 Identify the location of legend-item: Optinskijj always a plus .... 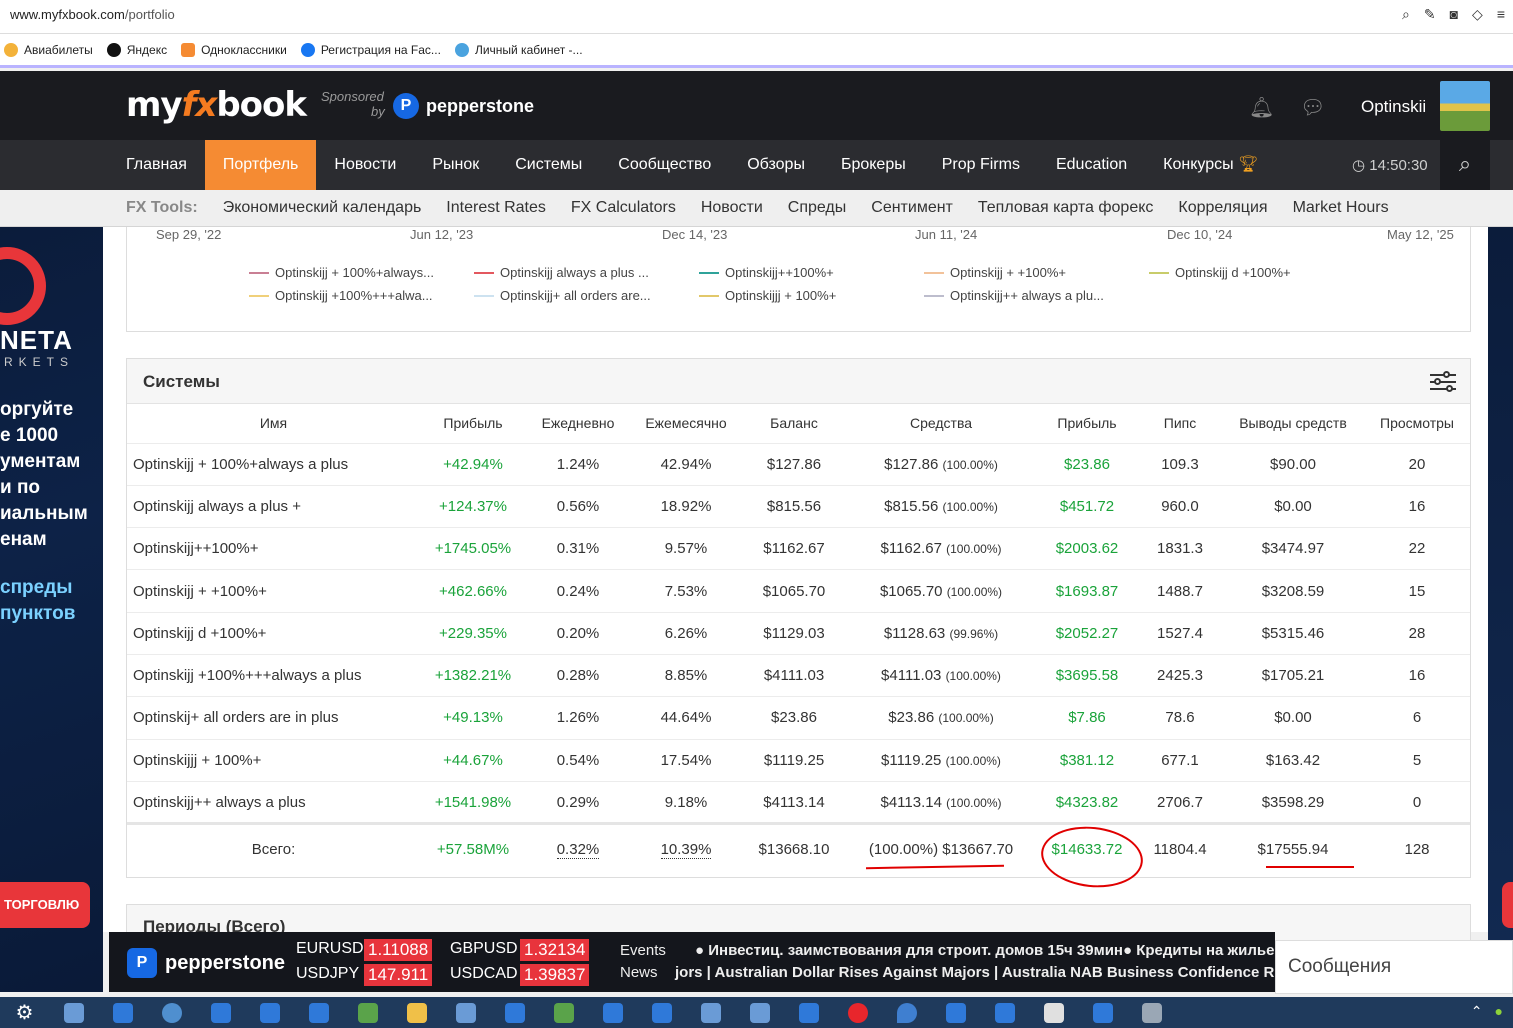
(561, 272).